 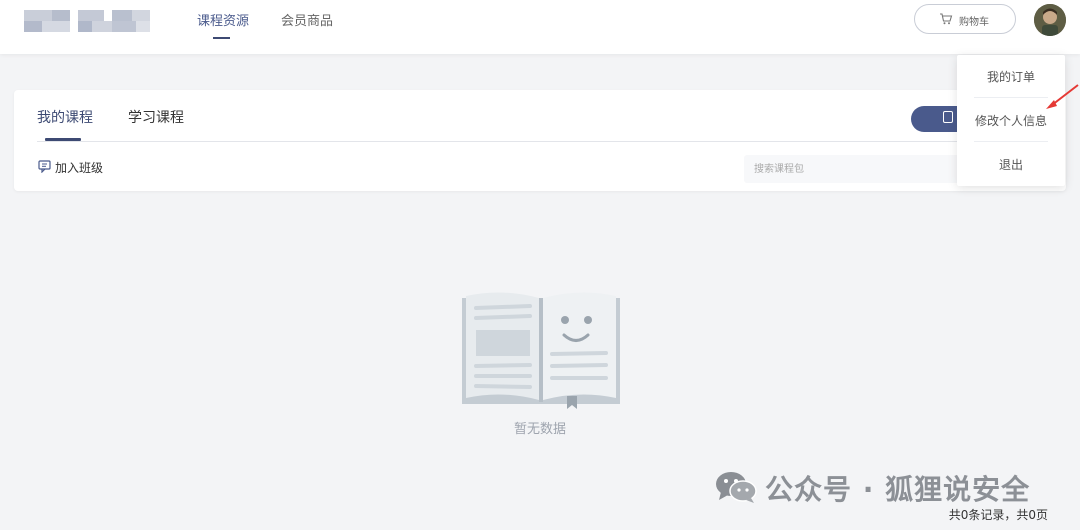 I want to click on top-header: 课程资源 会员商品 购物车, so click(x=540, y=27).